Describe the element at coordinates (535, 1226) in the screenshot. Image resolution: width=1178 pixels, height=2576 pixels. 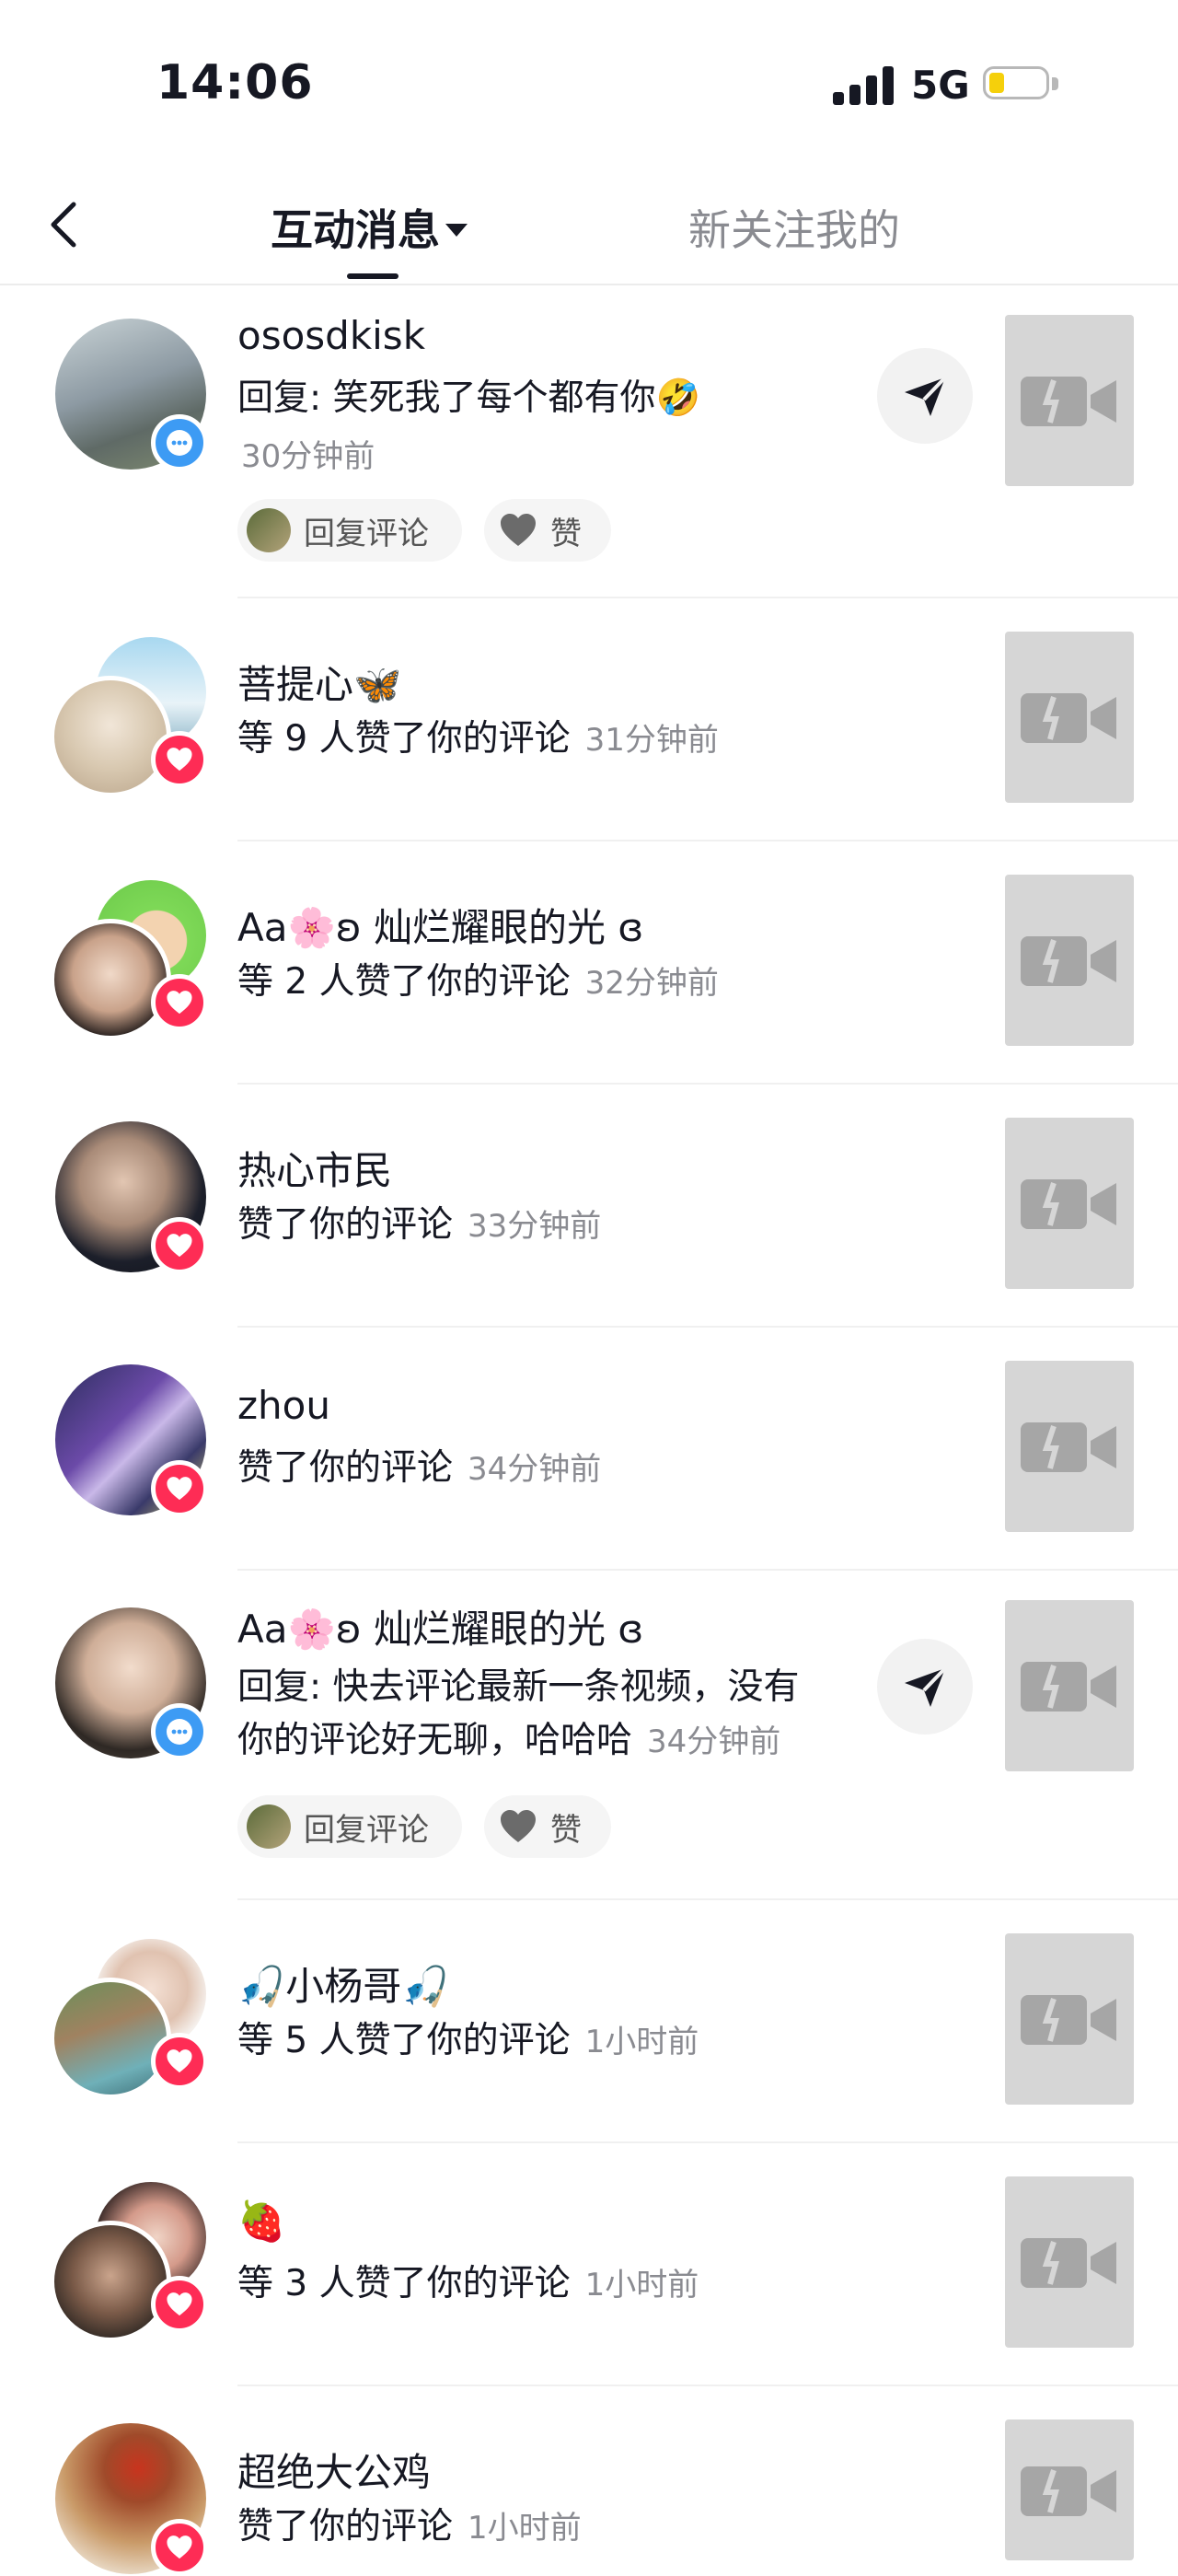
I see `timestamp: 33分钟前` at that location.